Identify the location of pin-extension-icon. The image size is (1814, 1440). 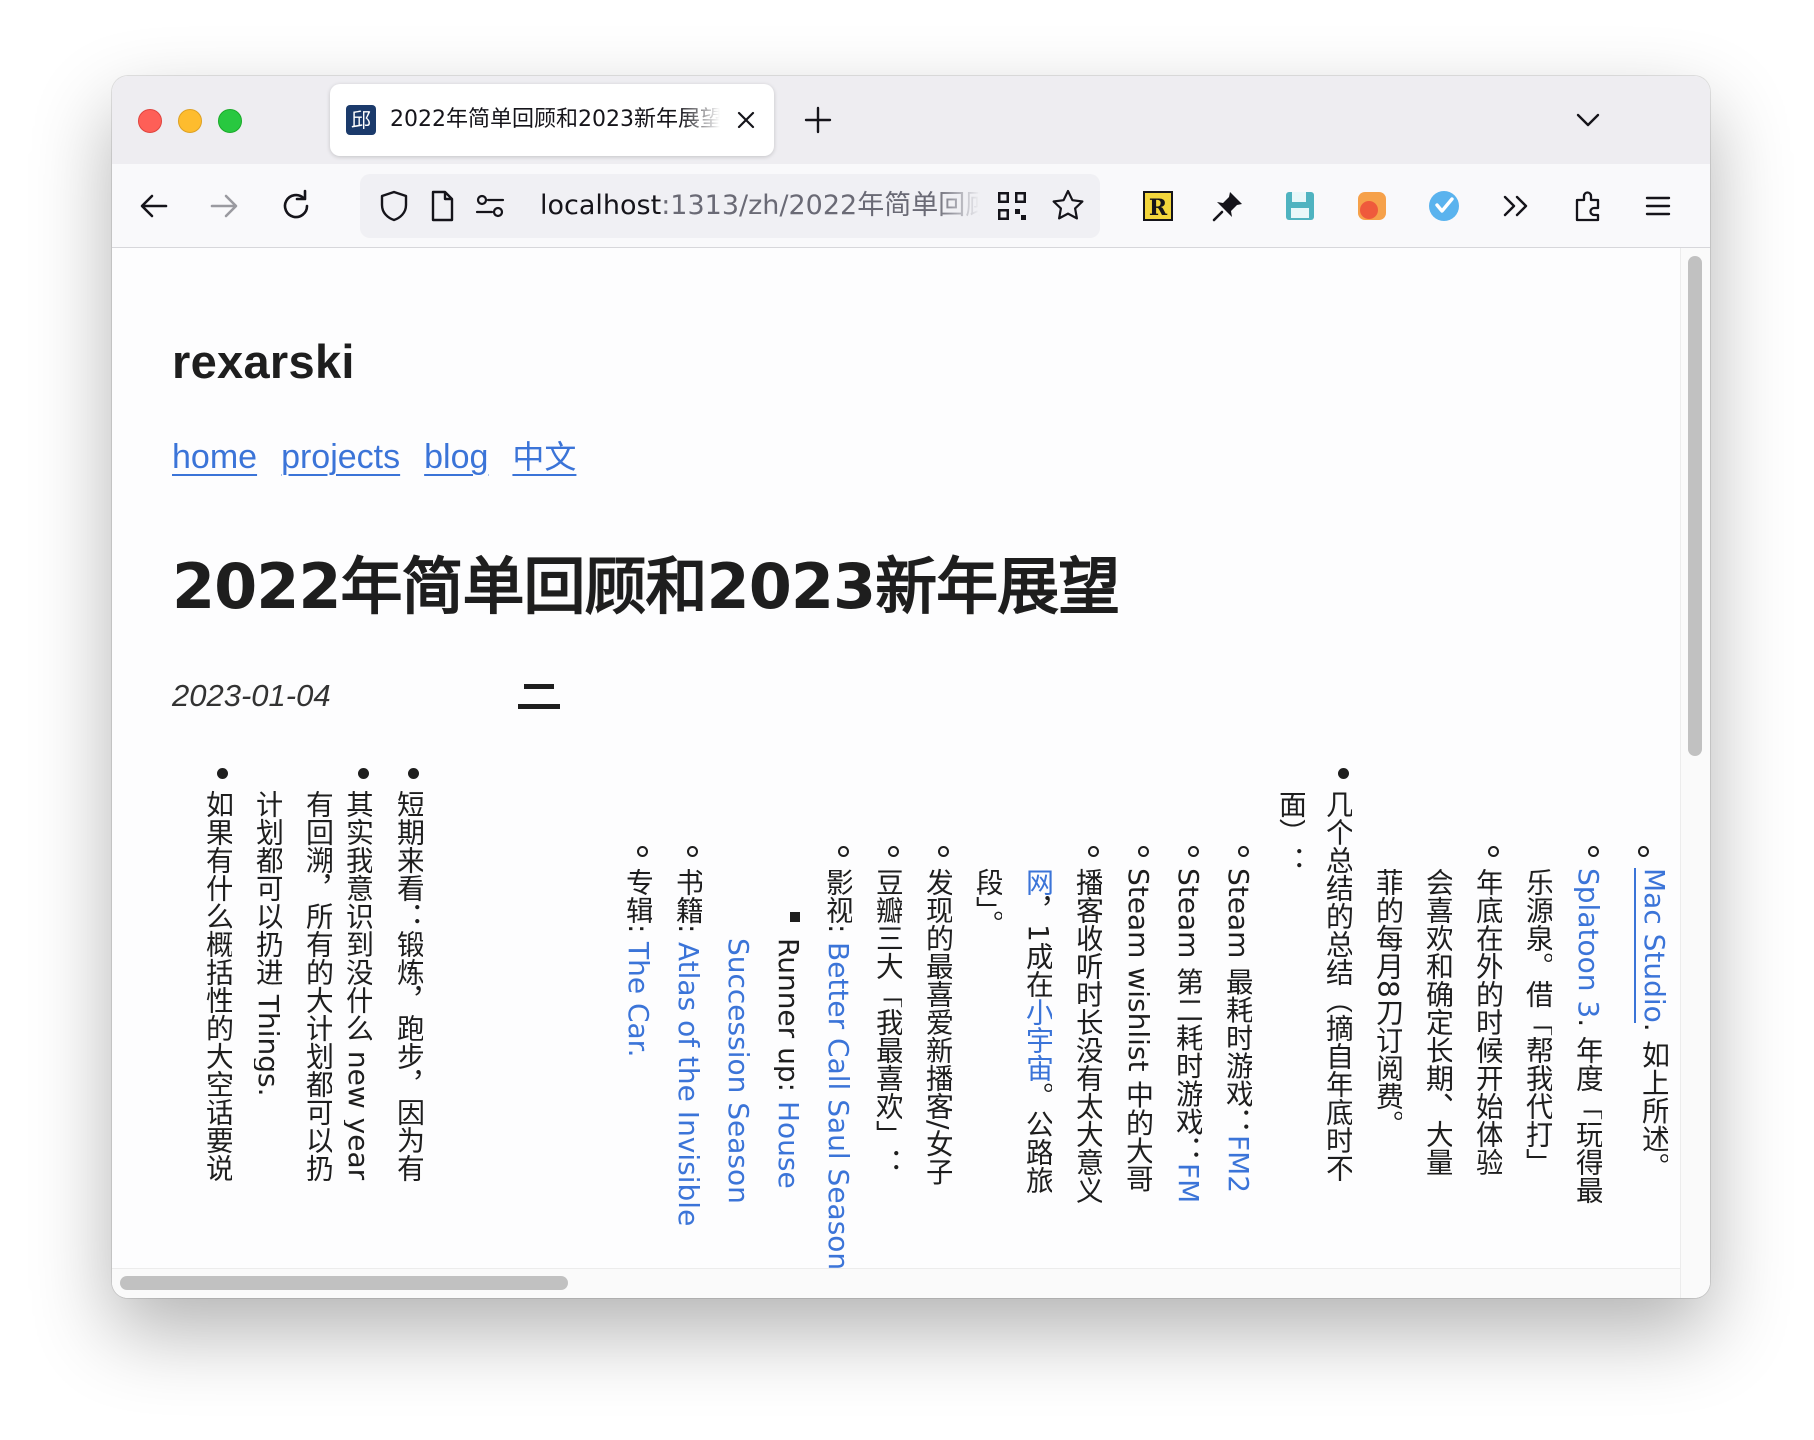
(1228, 206).